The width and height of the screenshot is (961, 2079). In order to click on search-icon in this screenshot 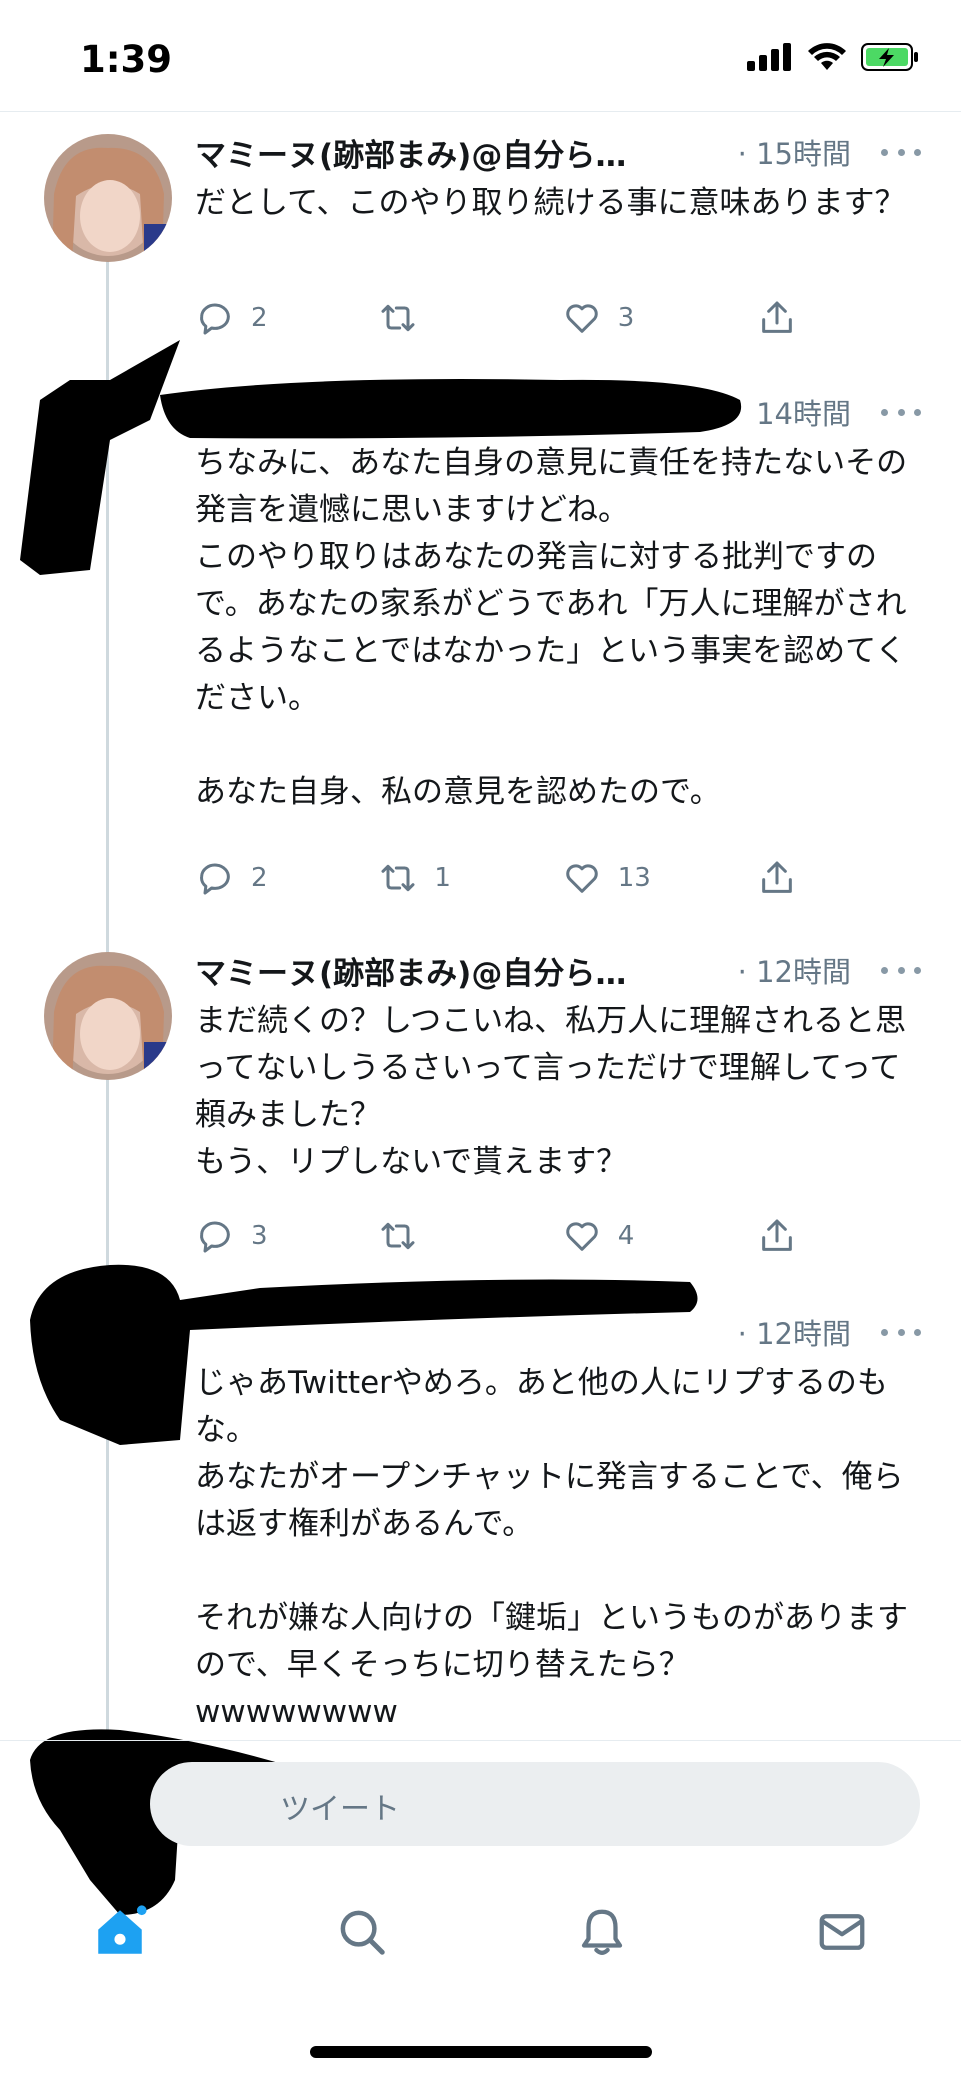, I will do `click(362, 1932)`.